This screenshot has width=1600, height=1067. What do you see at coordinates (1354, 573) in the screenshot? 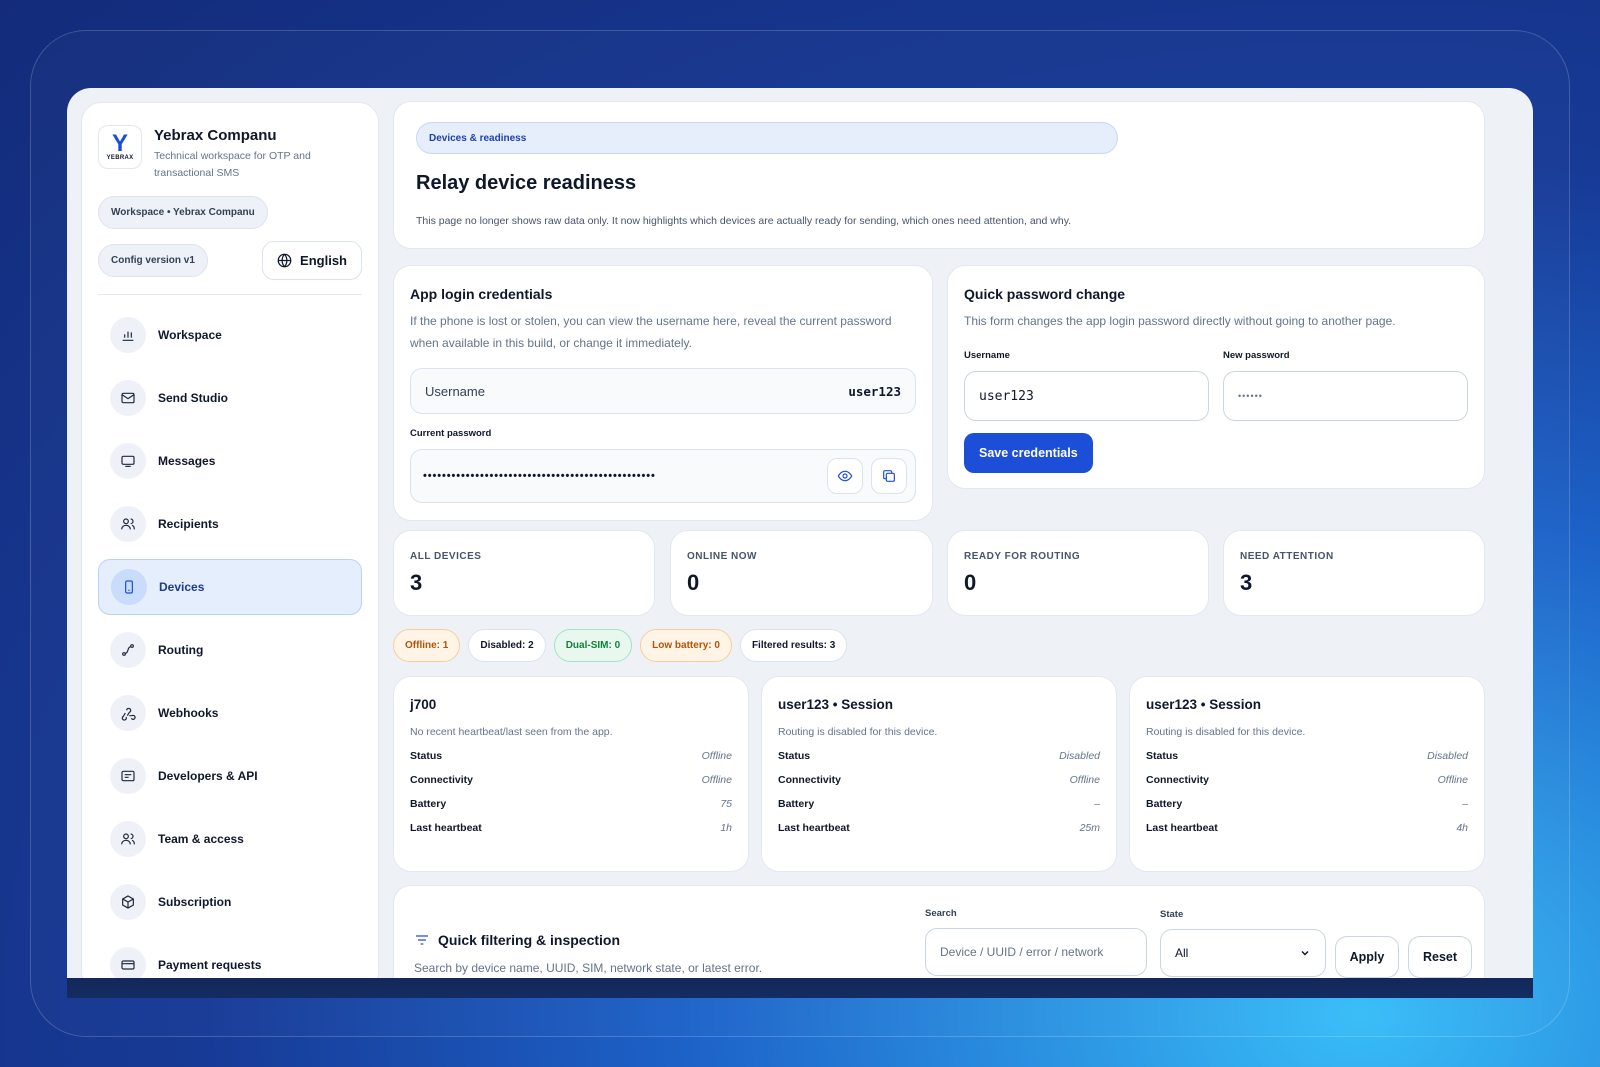
I see `stat-need-attention: NEED ATTENTION 3` at bounding box center [1354, 573].